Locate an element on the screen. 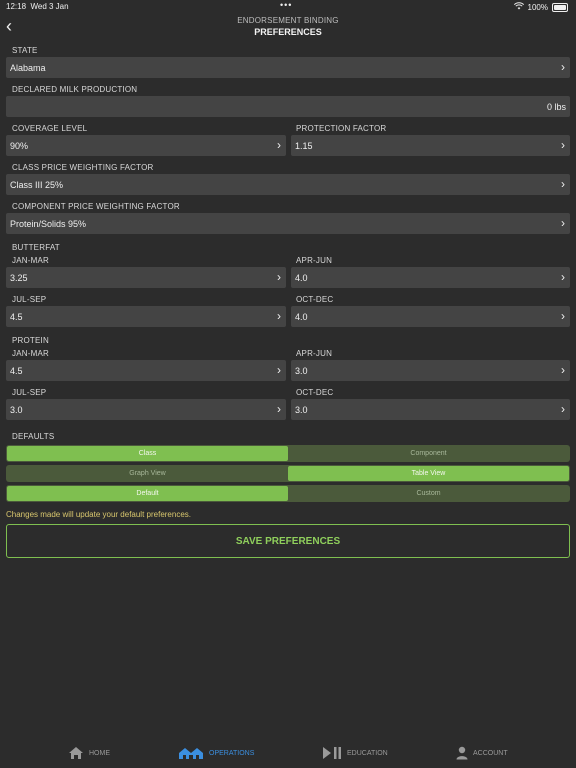 The width and height of the screenshot is (576, 768). default-custom-toggle: Default Custom is located at coordinates (288, 493).